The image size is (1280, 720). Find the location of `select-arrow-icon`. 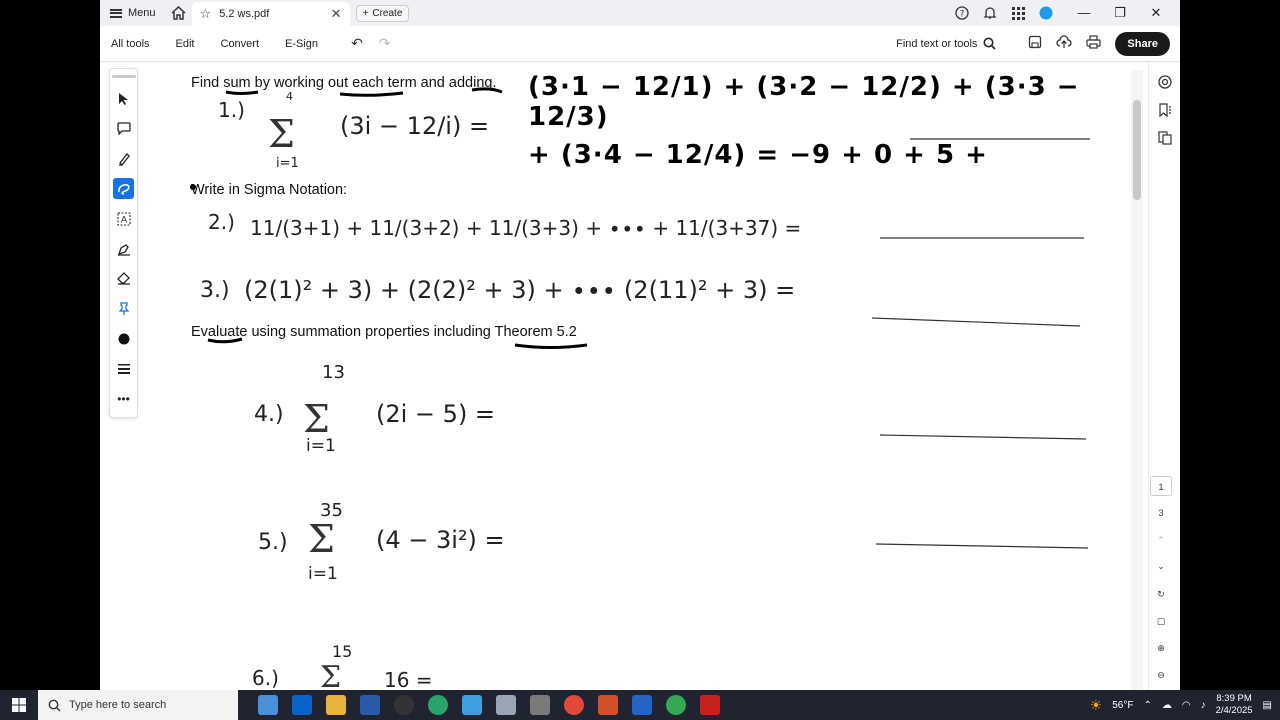

select-arrow-icon is located at coordinates (123, 98).